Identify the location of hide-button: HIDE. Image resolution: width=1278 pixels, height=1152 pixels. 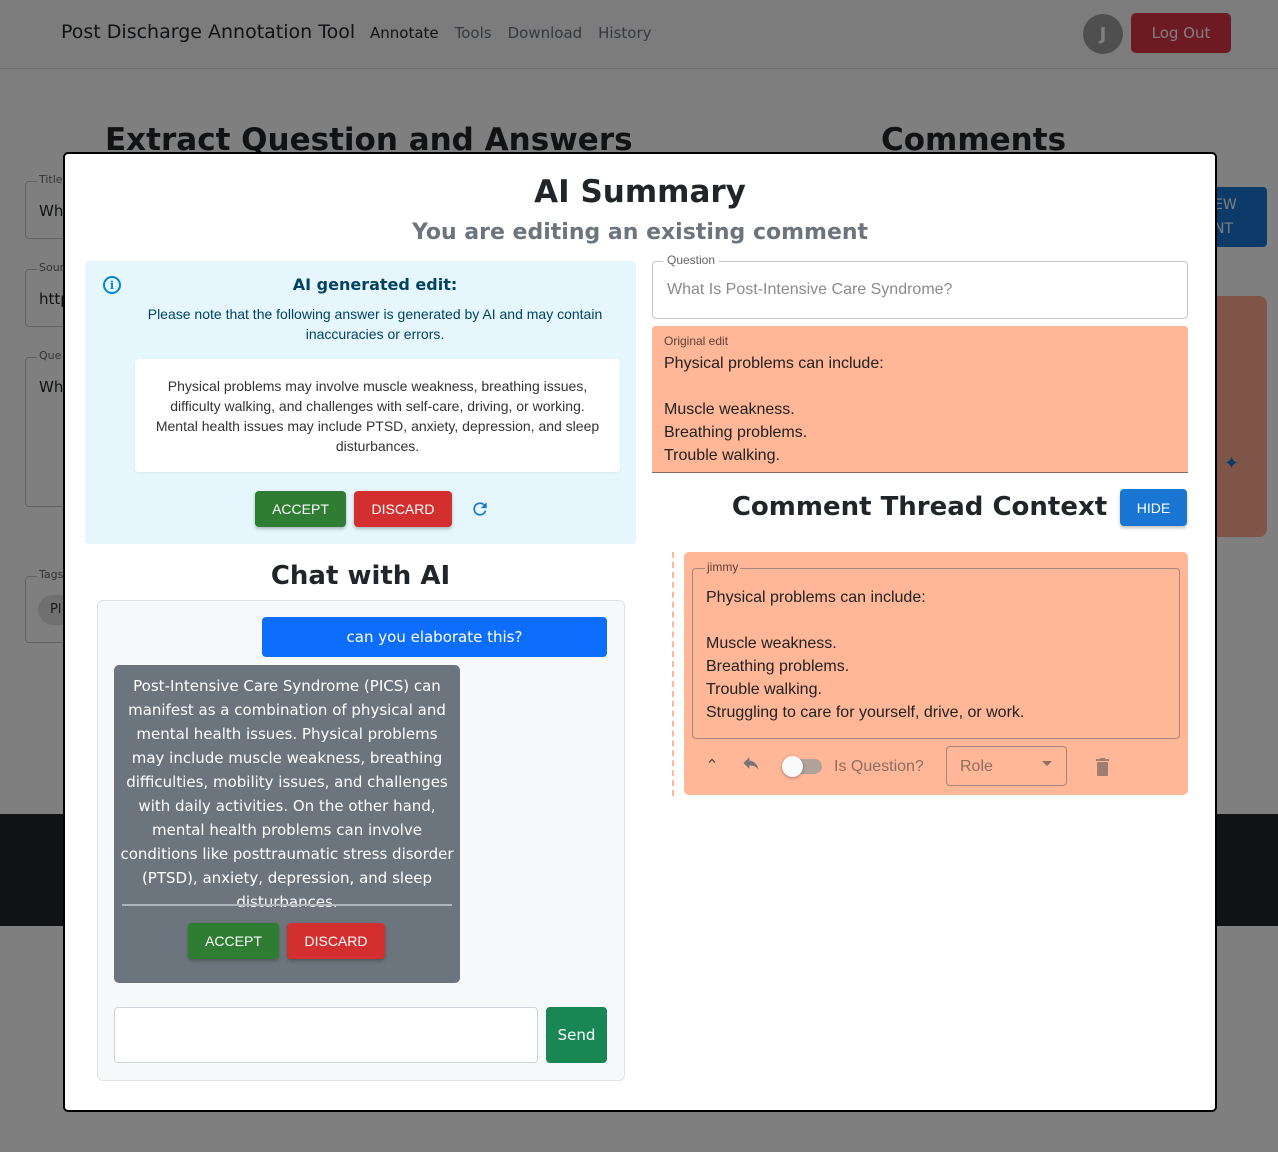
(1153, 507).